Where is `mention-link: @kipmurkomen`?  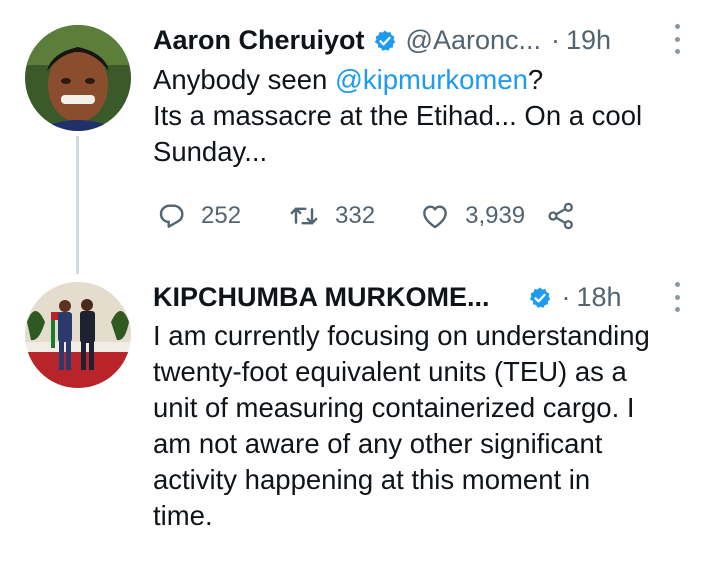
mention-link: @kipmurkomen is located at coordinates (431, 79).